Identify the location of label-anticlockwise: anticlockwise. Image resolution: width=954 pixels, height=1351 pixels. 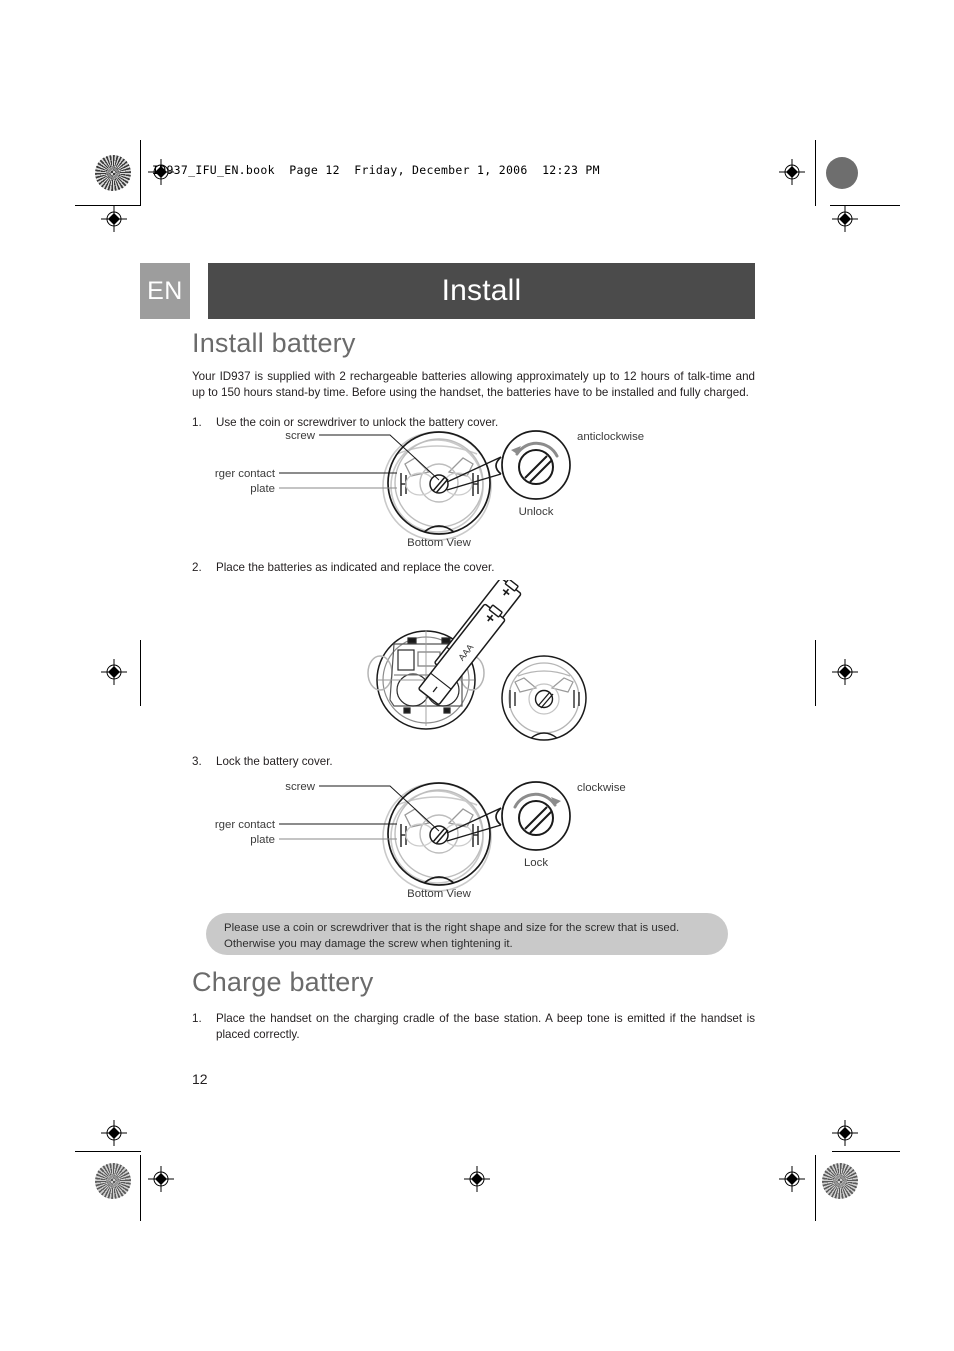
(610, 437).